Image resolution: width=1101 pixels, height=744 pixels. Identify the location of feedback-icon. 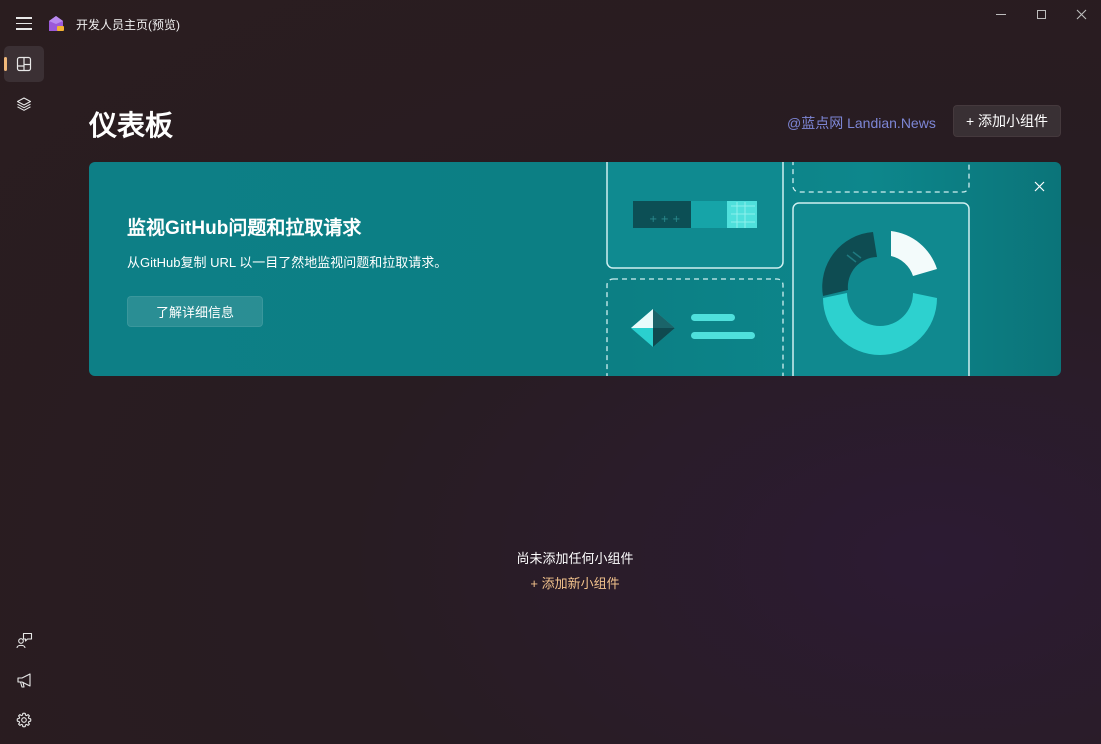
(23, 640).